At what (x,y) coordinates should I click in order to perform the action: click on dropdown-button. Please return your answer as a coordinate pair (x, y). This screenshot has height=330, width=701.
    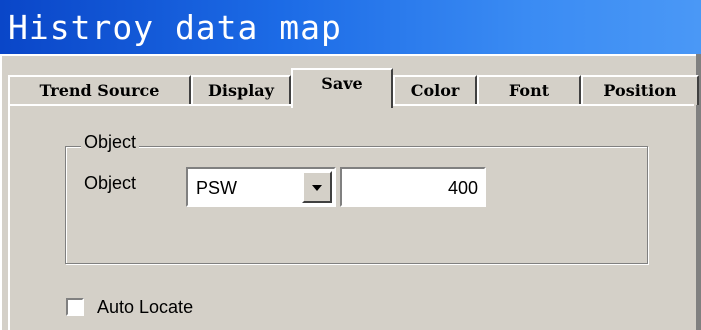
    Looking at the image, I should click on (317, 187).